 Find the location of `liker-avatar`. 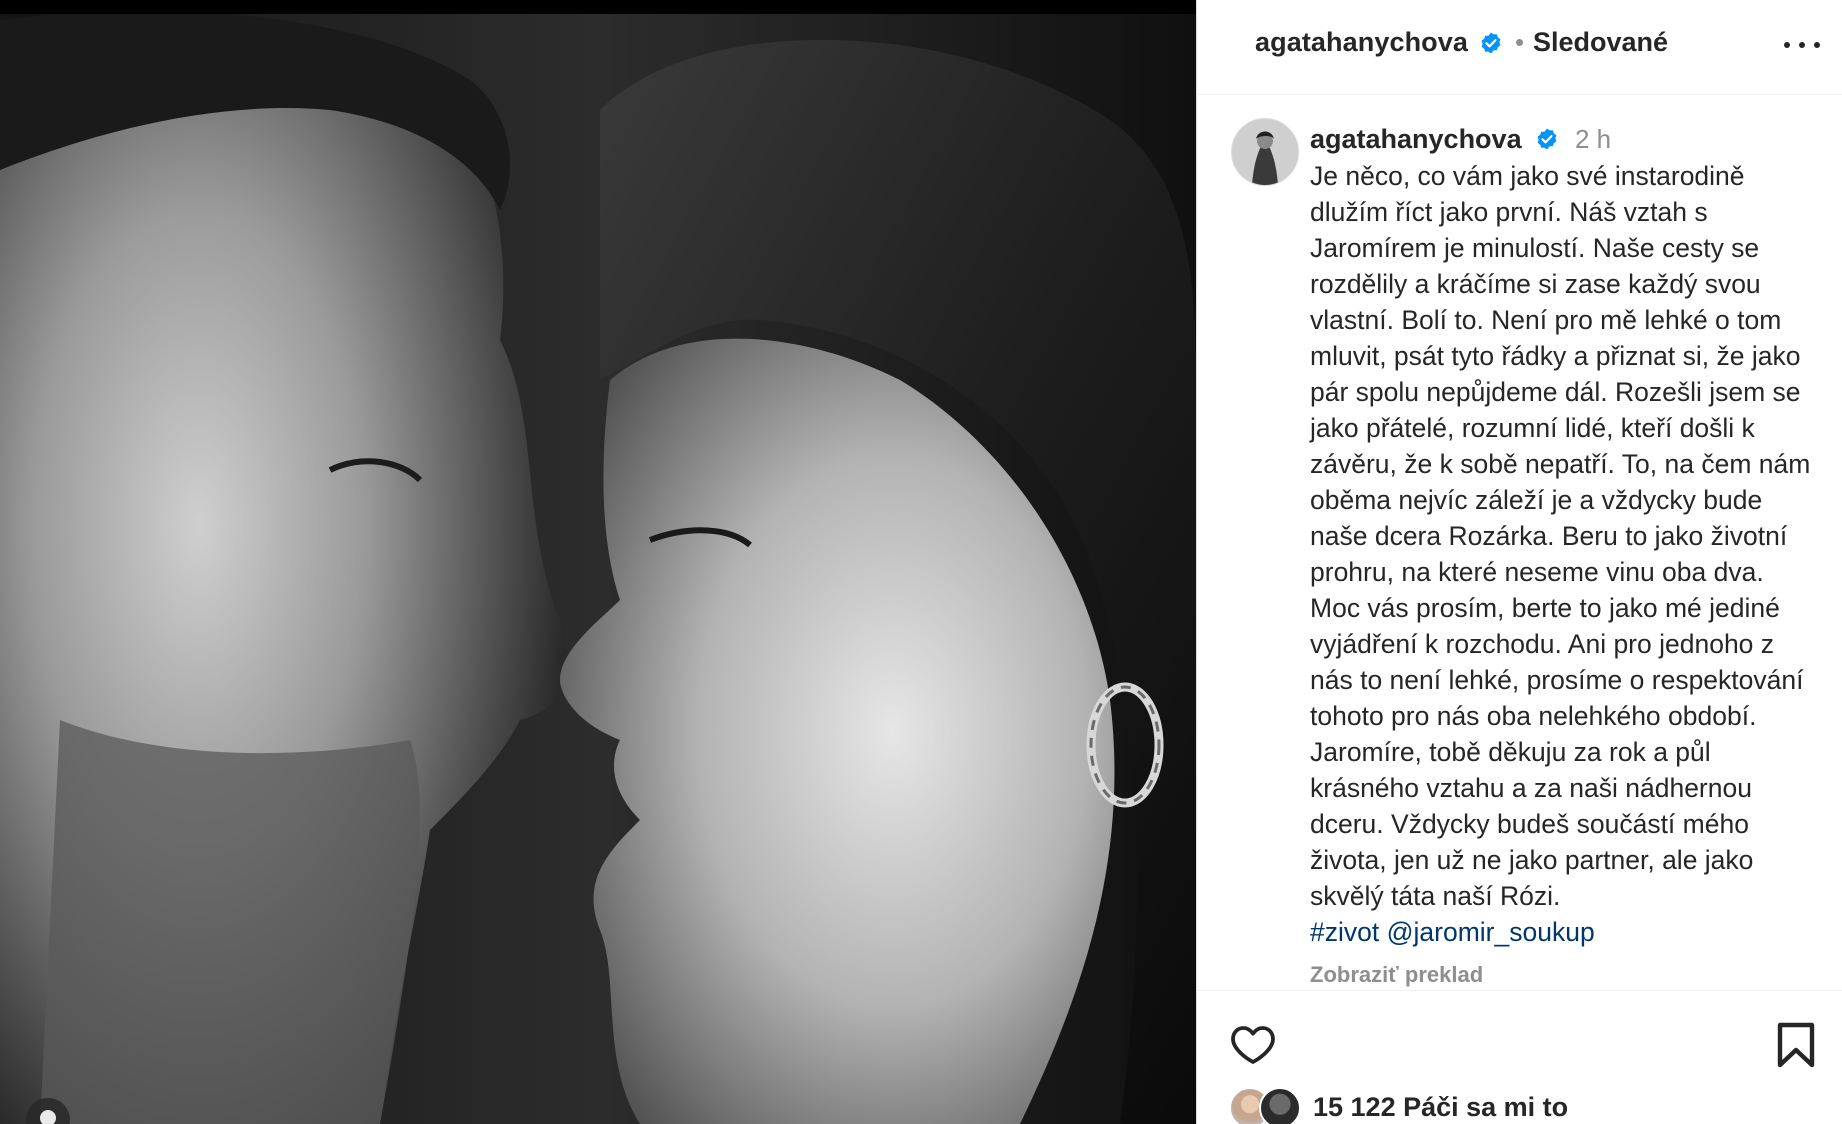

liker-avatar is located at coordinates (1280, 1105).